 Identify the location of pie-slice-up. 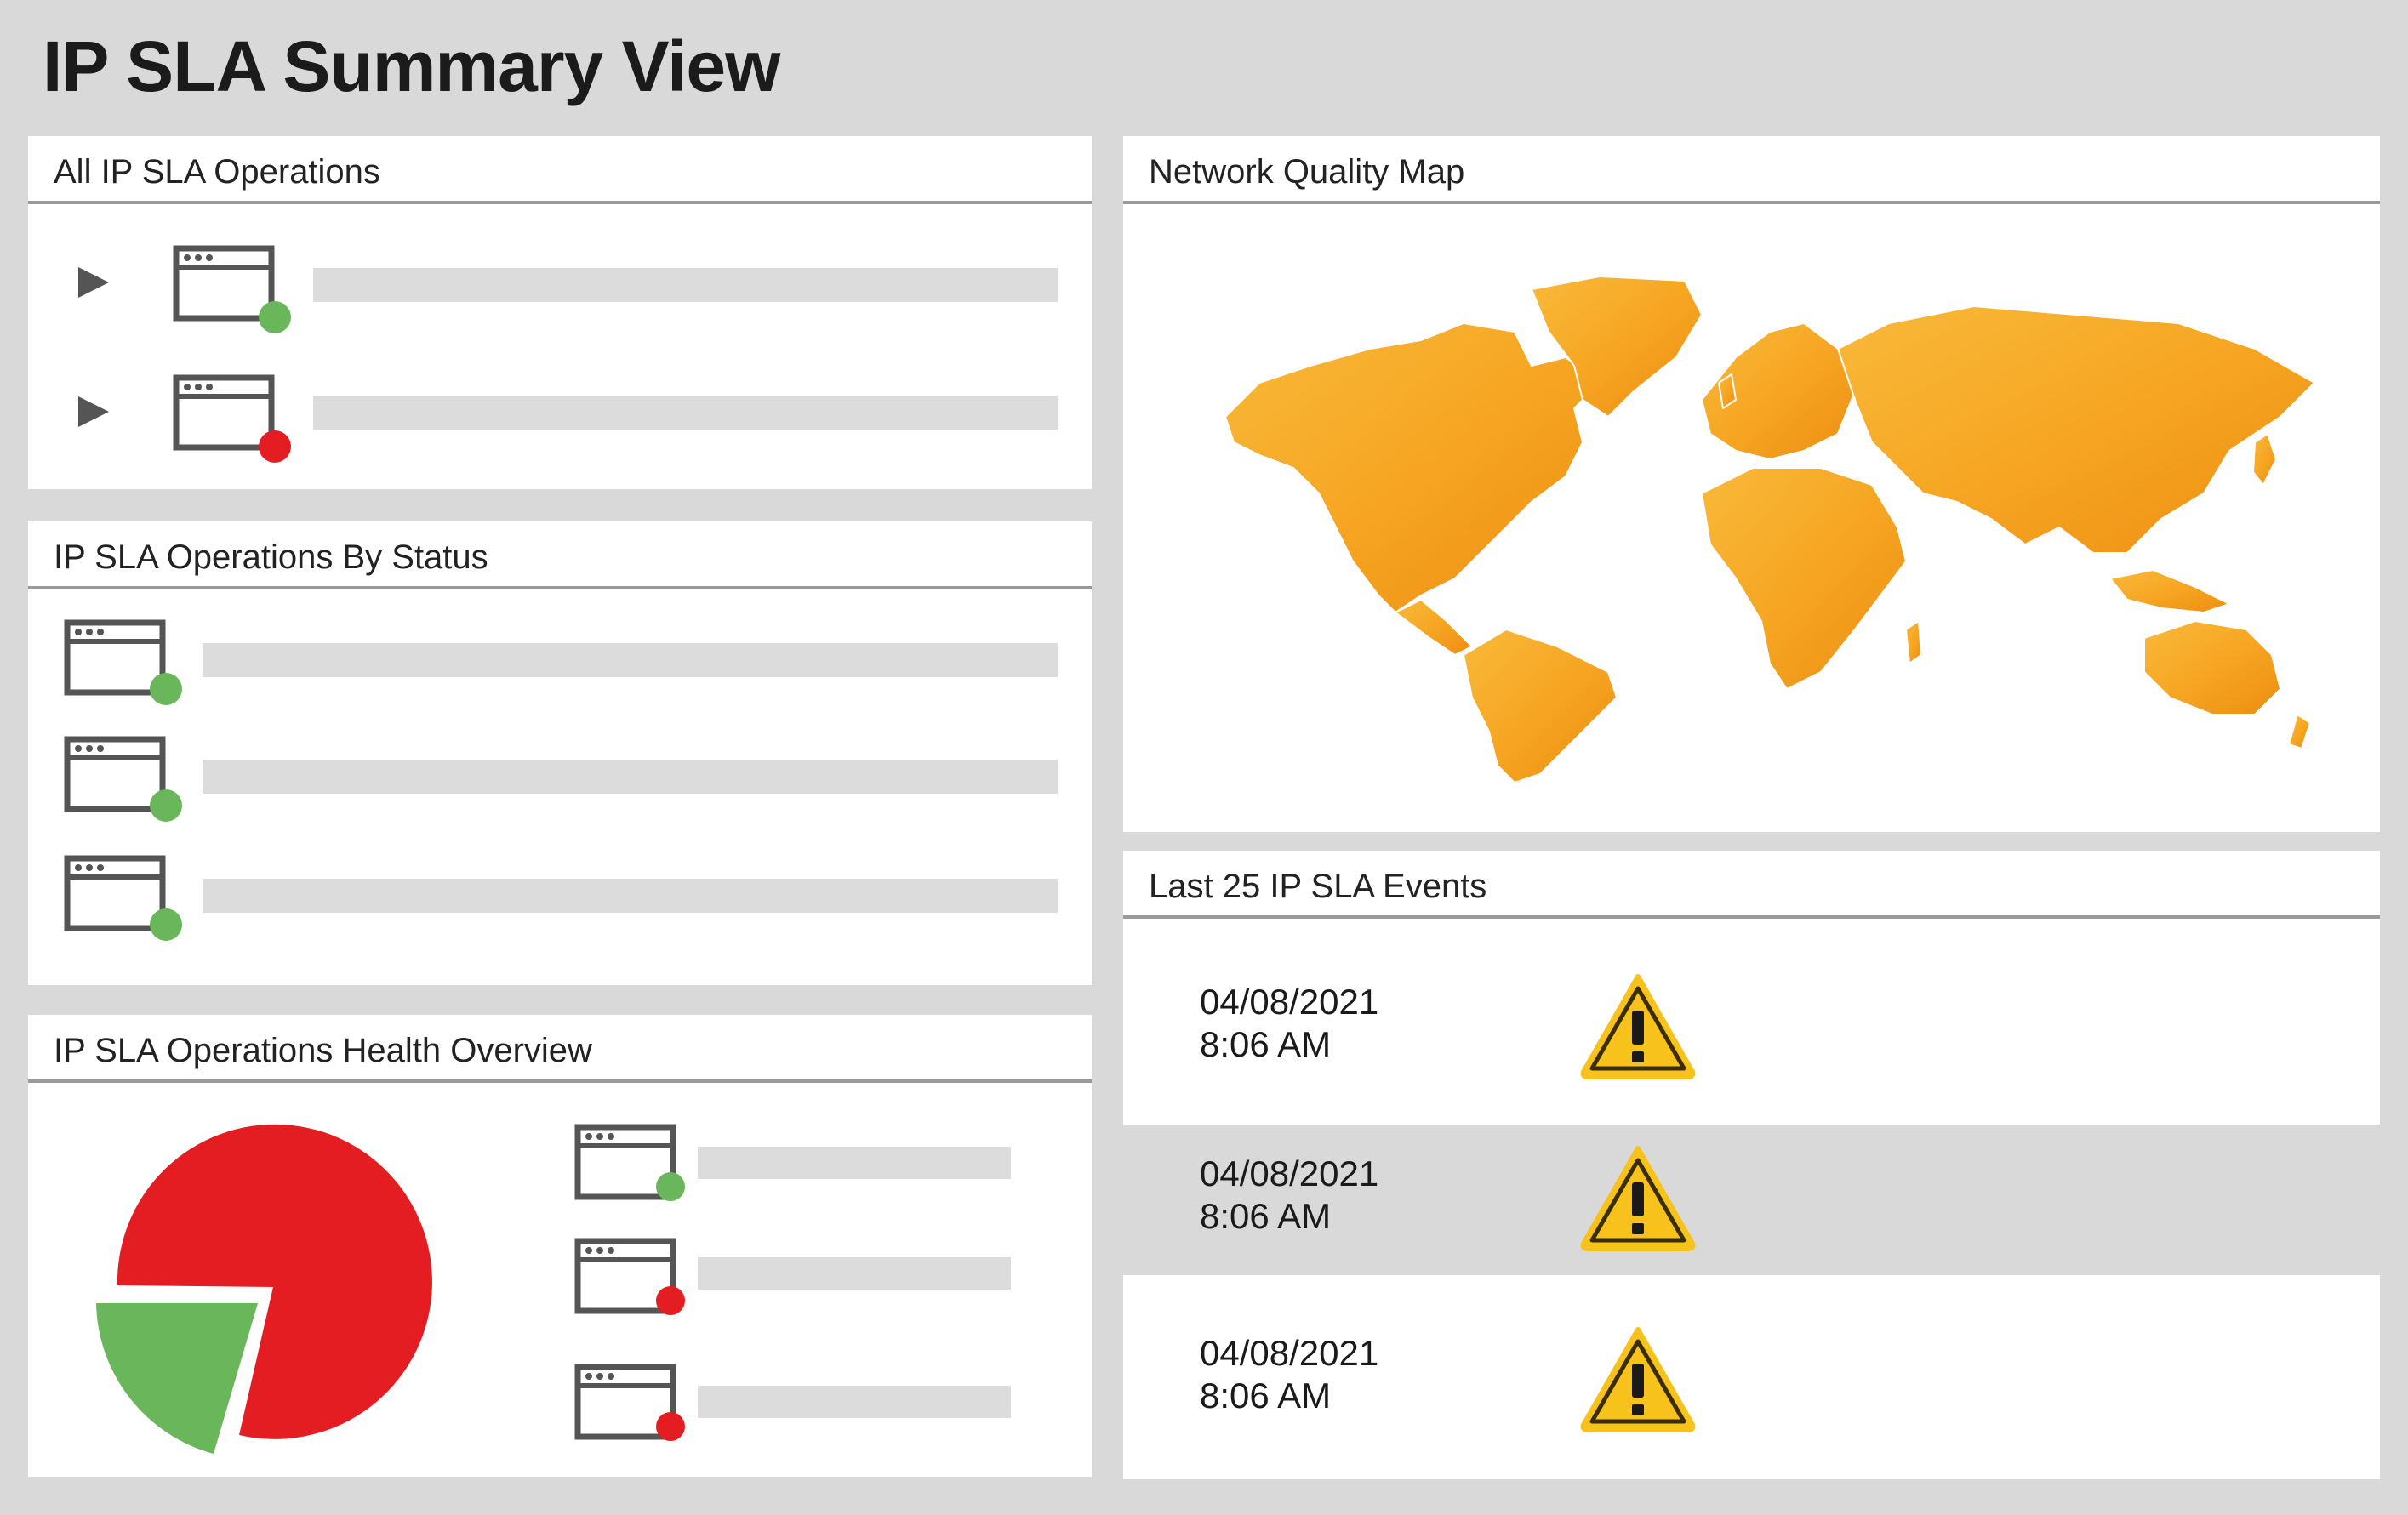
(177, 1378).